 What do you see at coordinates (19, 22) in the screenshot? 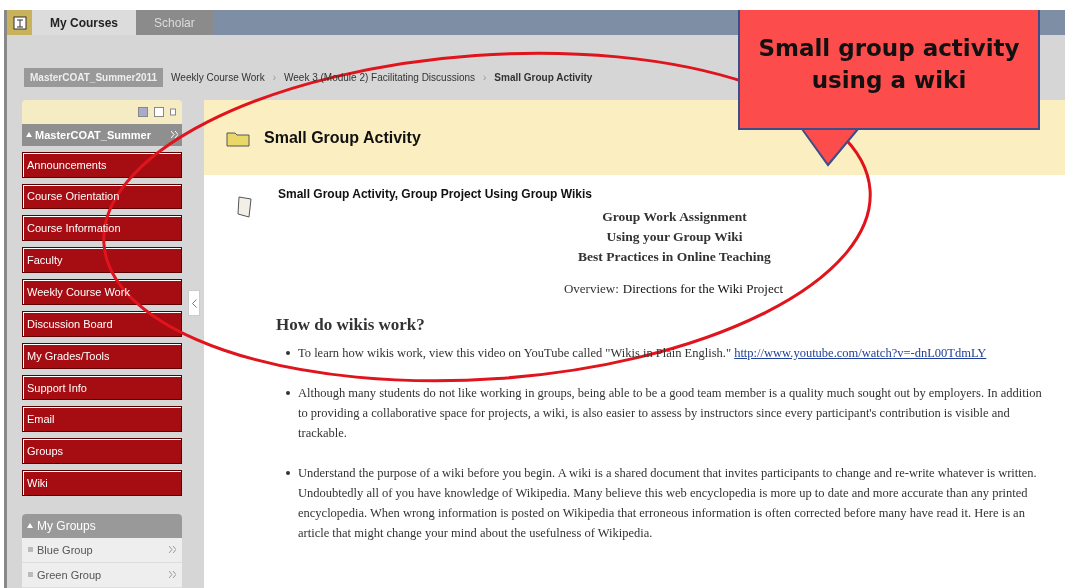
I see `logo-icon` at bounding box center [19, 22].